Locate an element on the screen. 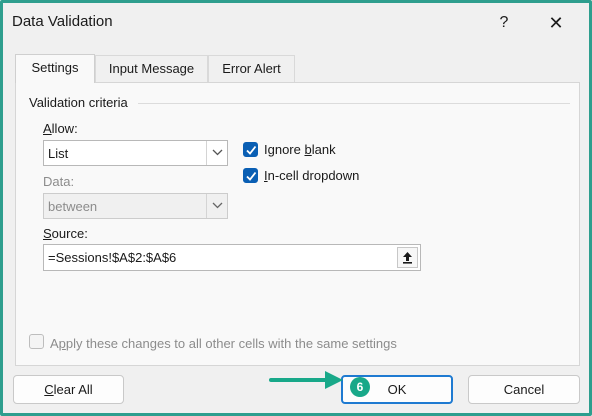  ignore-blank-checkbox is located at coordinates (250, 149).